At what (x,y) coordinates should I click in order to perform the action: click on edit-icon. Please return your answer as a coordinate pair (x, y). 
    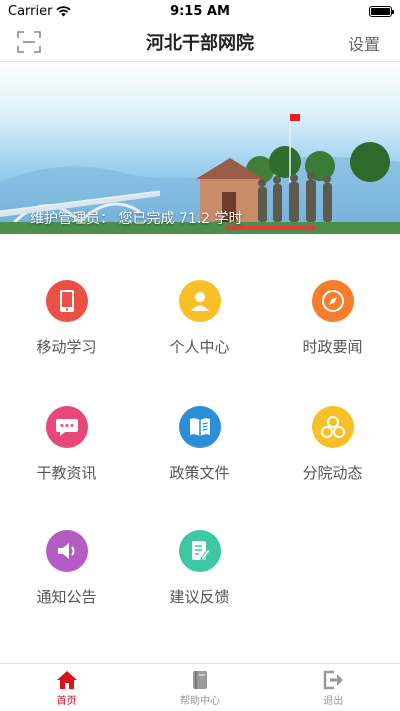
    Looking at the image, I should click on (199, 551).